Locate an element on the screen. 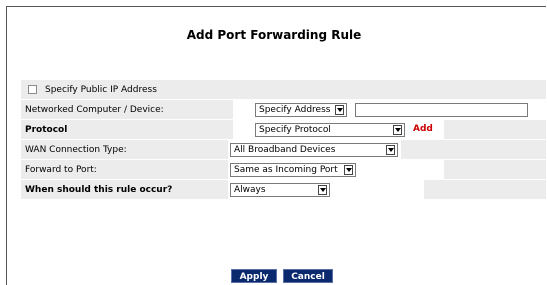  forward-to-port-cell: Same as Incoming Port is located at coordinates (336, 169).